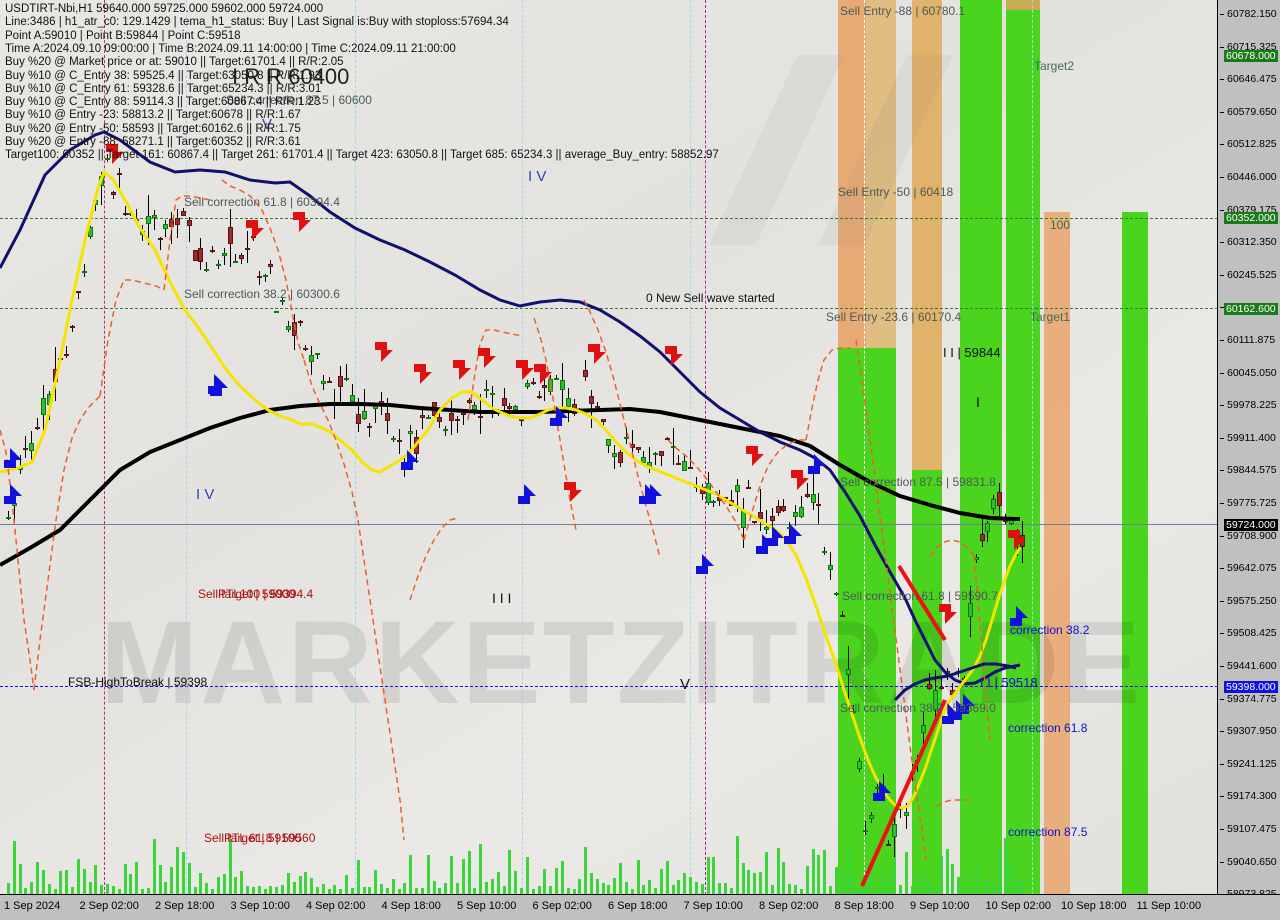 This screenshot has height=920, width=1280. I want to click on time-tick: 6 Sep 02:00, so click(562, 906).